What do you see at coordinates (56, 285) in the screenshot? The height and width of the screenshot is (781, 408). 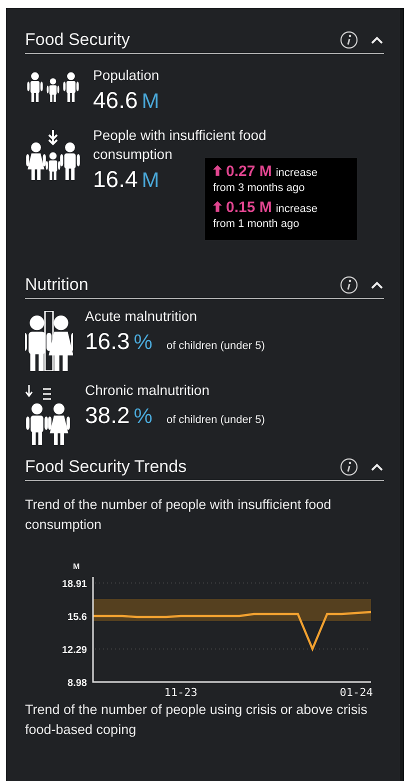 I see `section-title: Nutrition` at bounding box center [56, 285].